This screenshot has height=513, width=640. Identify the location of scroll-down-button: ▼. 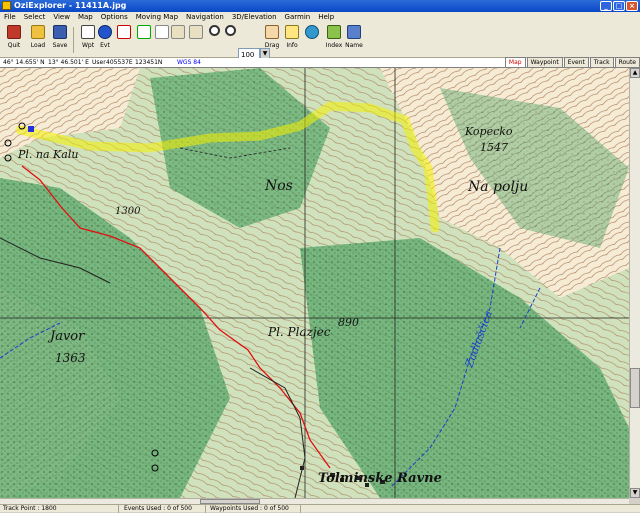
(635, 493).